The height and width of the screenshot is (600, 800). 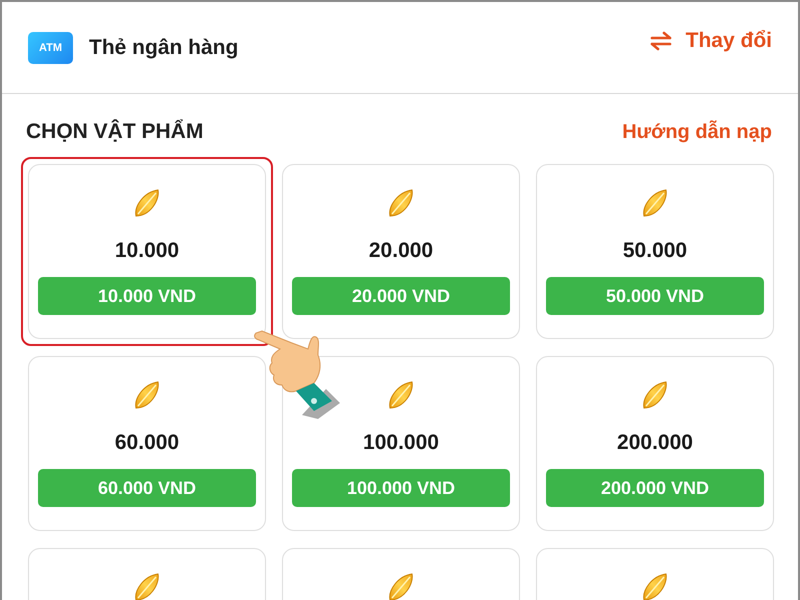 I want to click on guide-link: Hướng dẫn nạp, so click(x=697, y=132).